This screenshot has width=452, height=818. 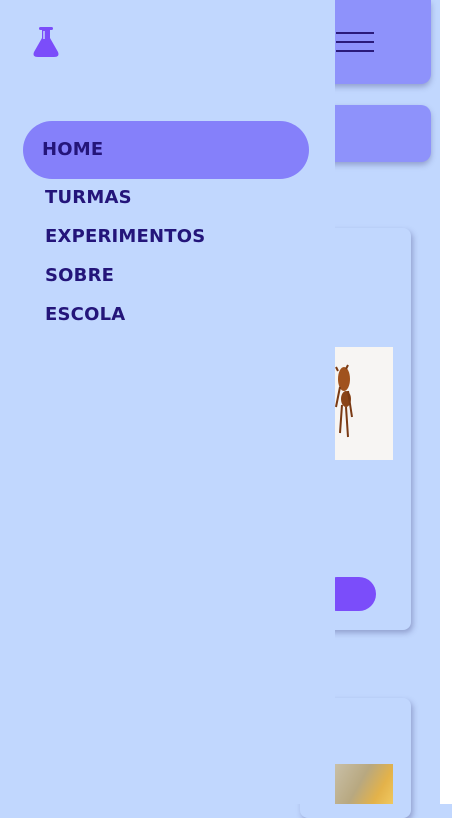 I want to click on nav-item-home: HOME, so click(x=166, y=150).